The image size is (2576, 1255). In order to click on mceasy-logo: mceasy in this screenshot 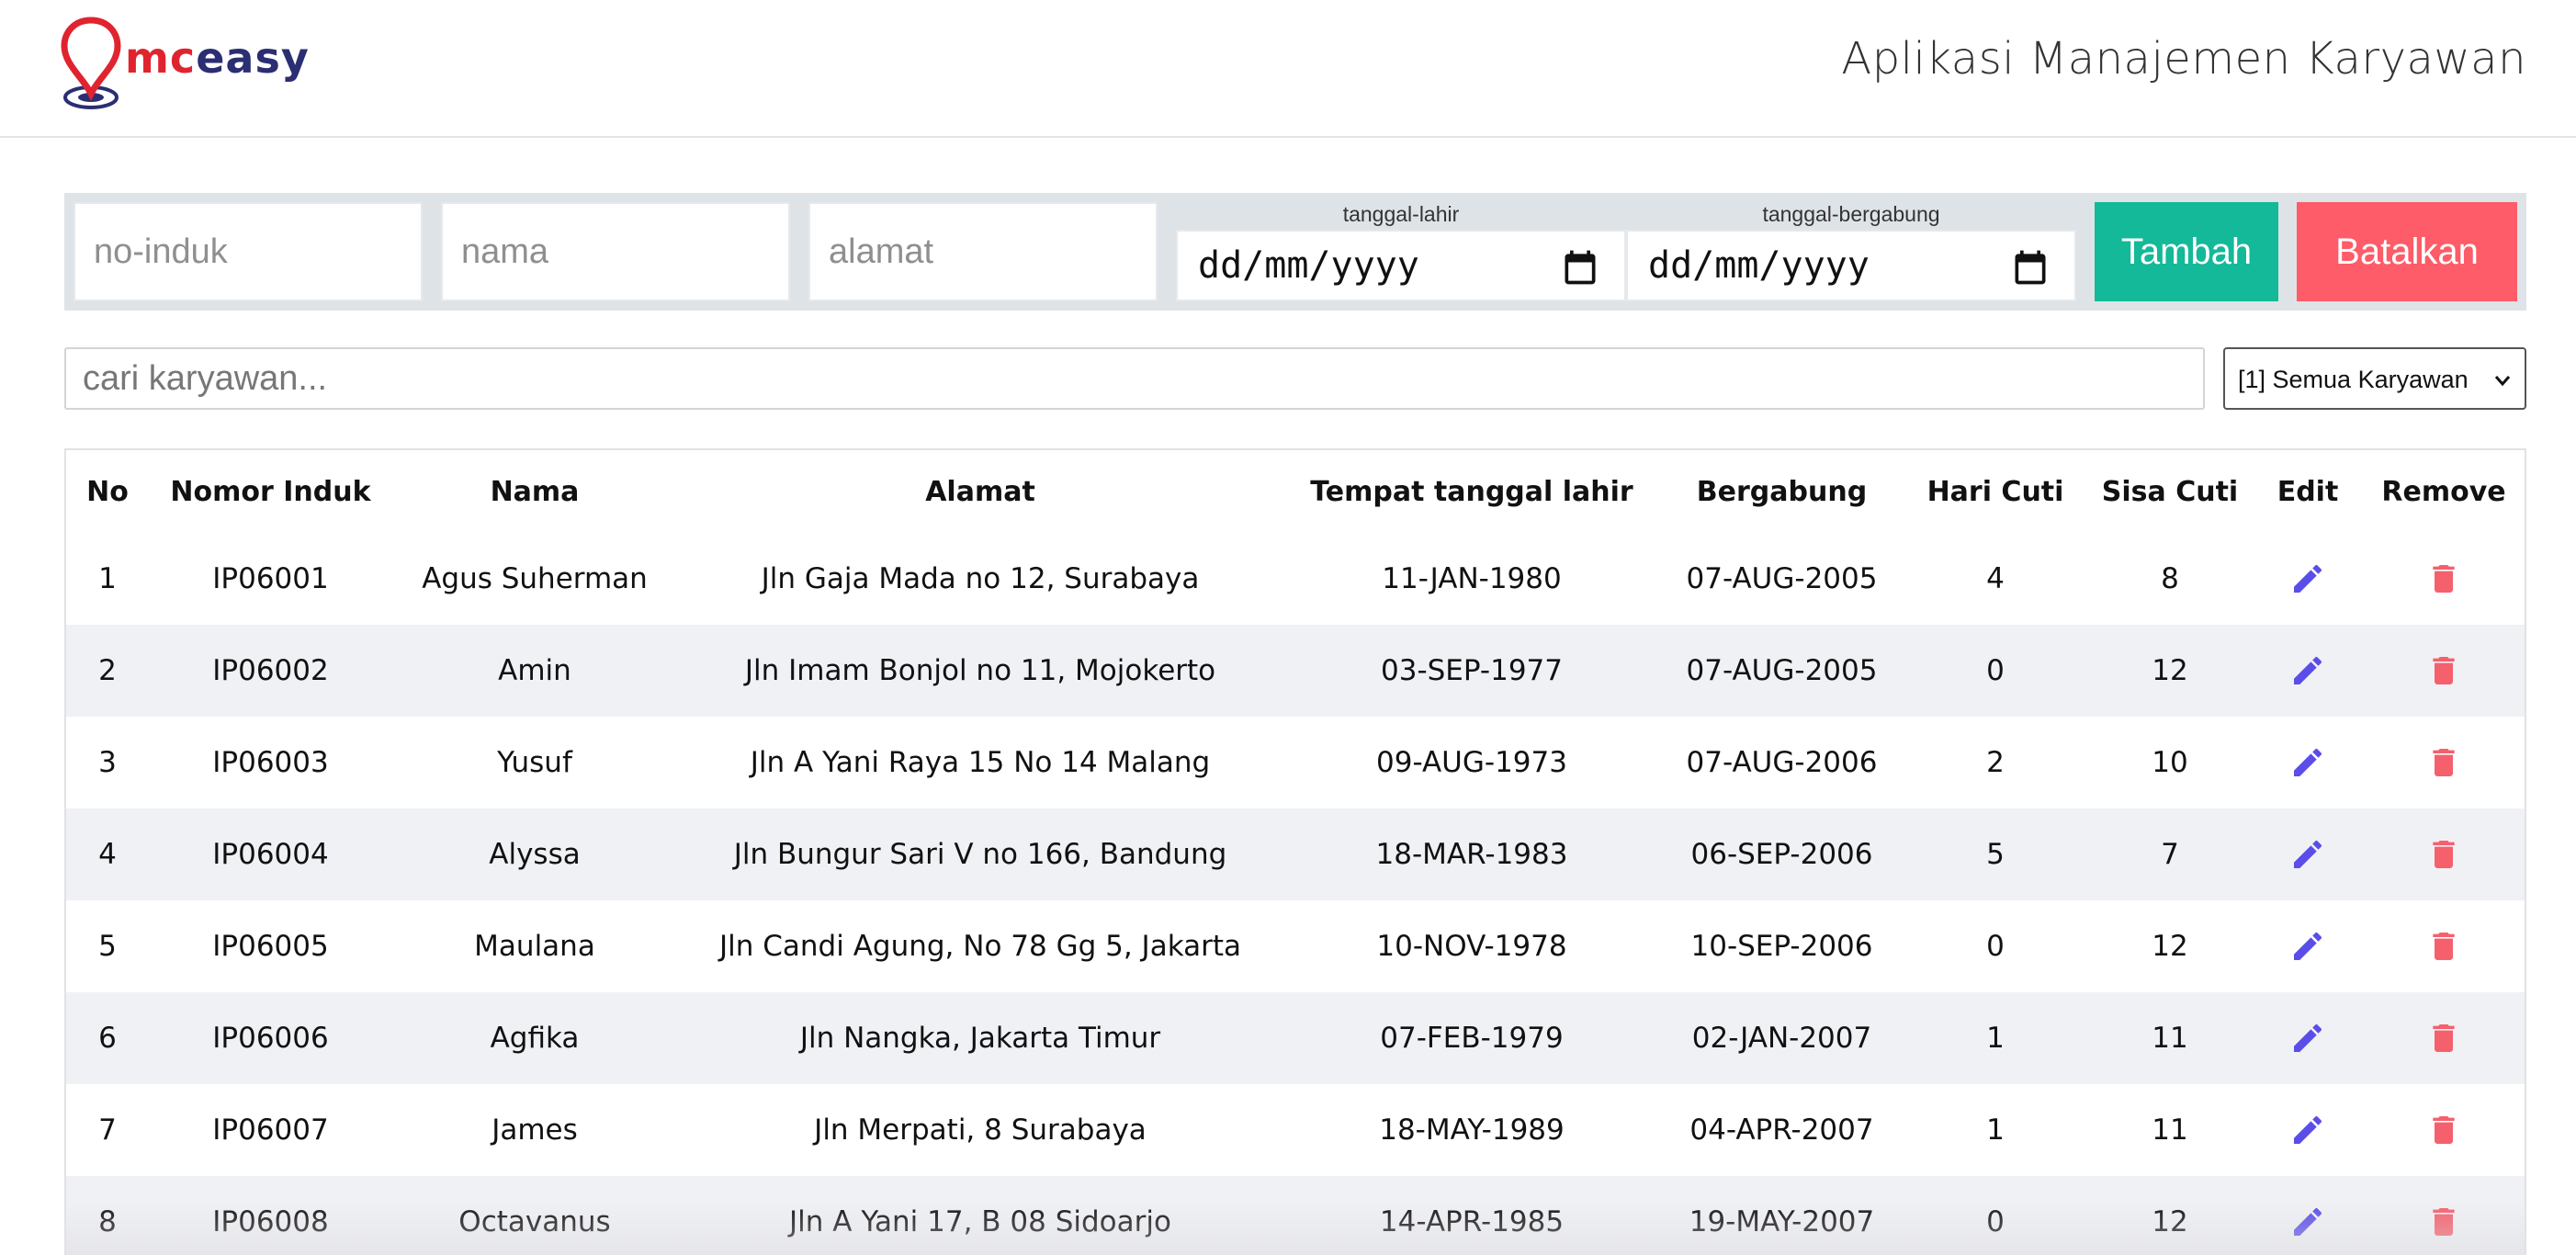, I will do `click(185, 64)`.